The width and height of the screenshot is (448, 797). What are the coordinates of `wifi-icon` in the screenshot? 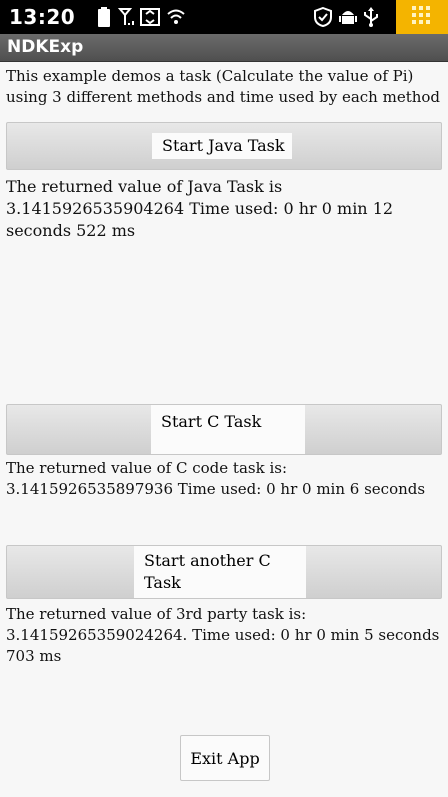 It's located at (176, 17).